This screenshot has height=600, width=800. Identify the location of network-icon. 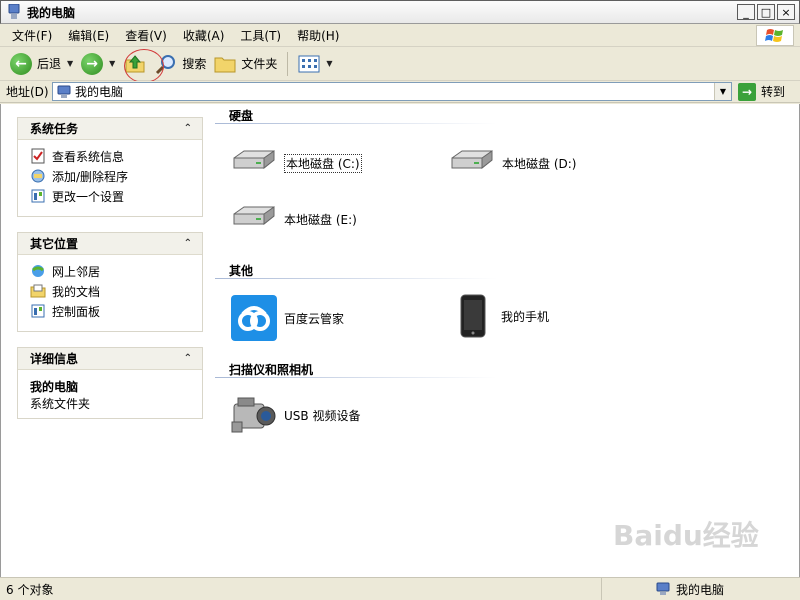
(38, 271).